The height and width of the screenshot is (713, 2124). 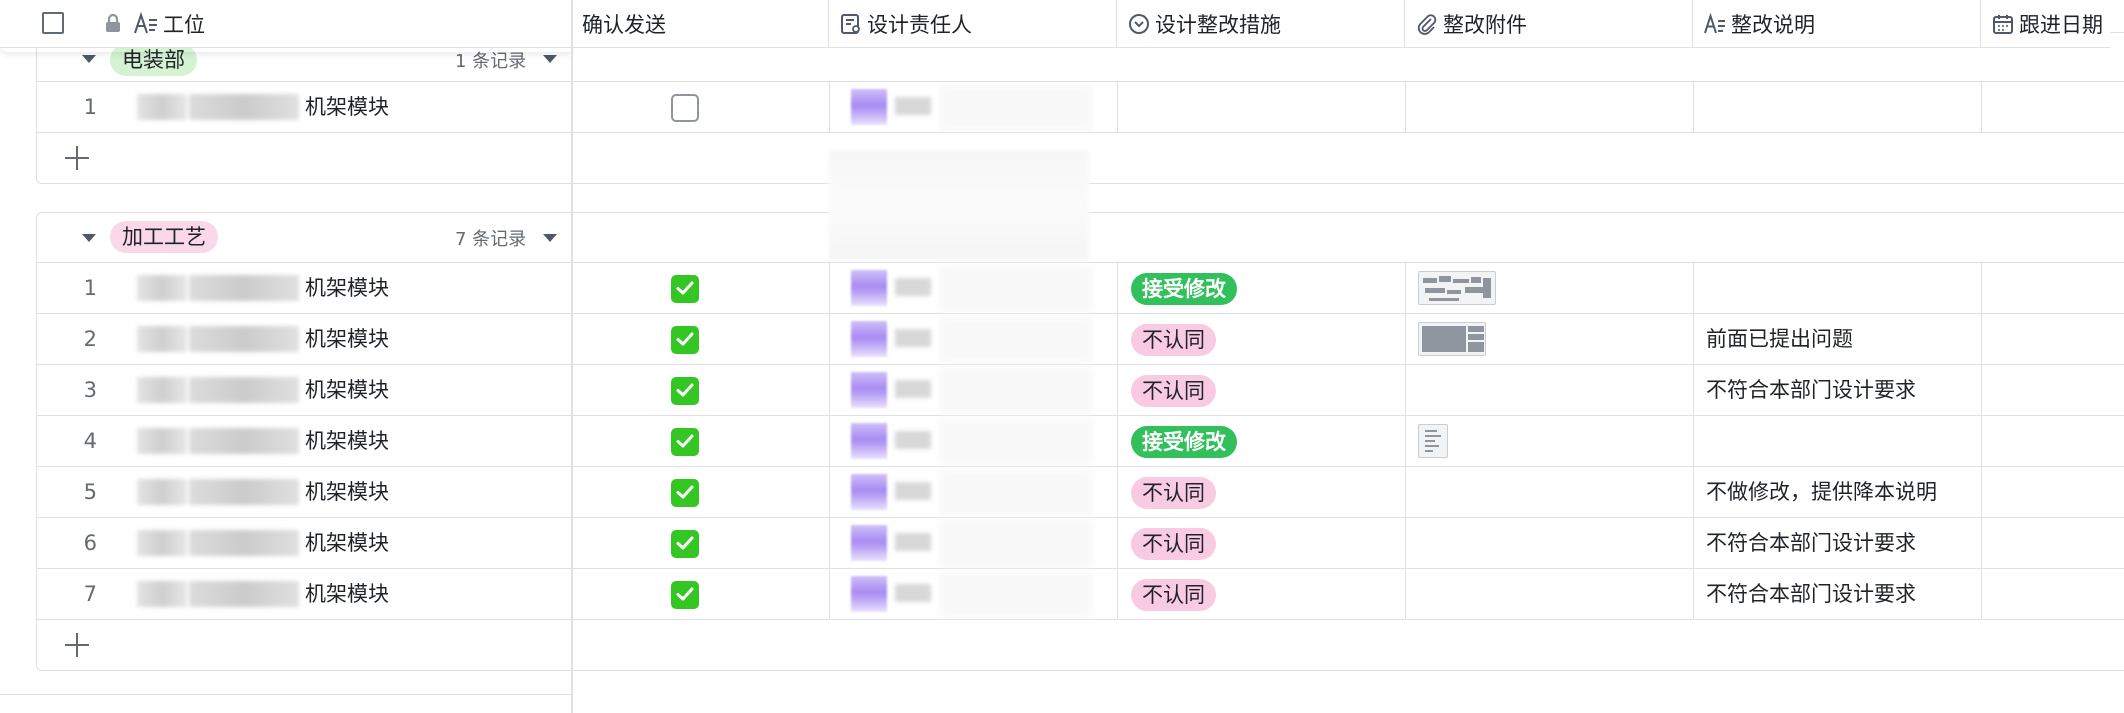 I want to click on select-all-checkbox, so click(x=53, y=23).